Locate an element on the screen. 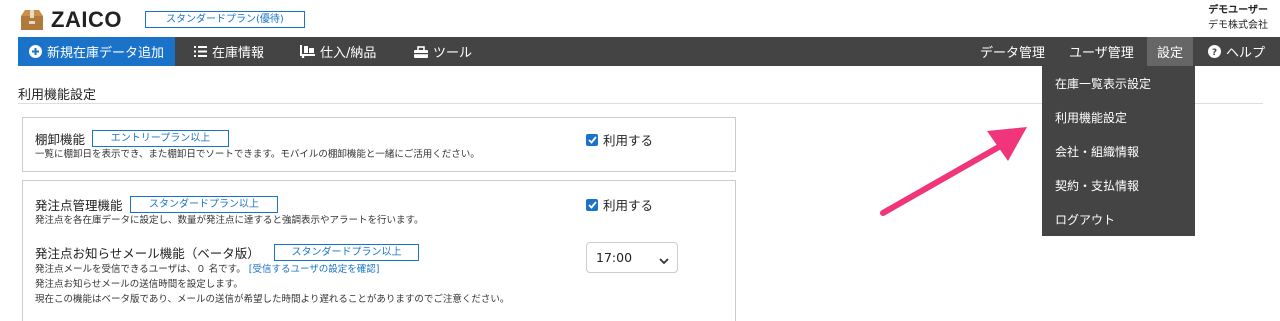 This screenshot has height=321, width=1280. mail-recipients-text: 発注点メールを受信できるユーザは、０ 名です。 [受信するユーザの設定を確認] is located at coordinates (207, 270).